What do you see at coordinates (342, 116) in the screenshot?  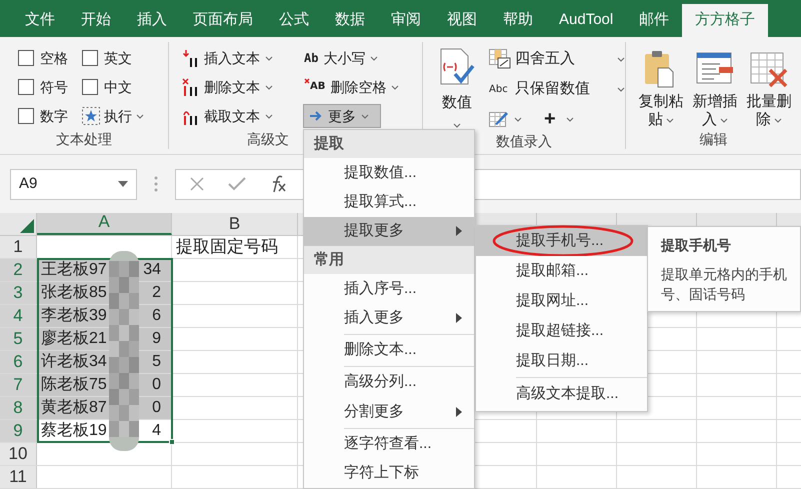 I see `ribbon-button: 更多` at bounding box center [342, 116].